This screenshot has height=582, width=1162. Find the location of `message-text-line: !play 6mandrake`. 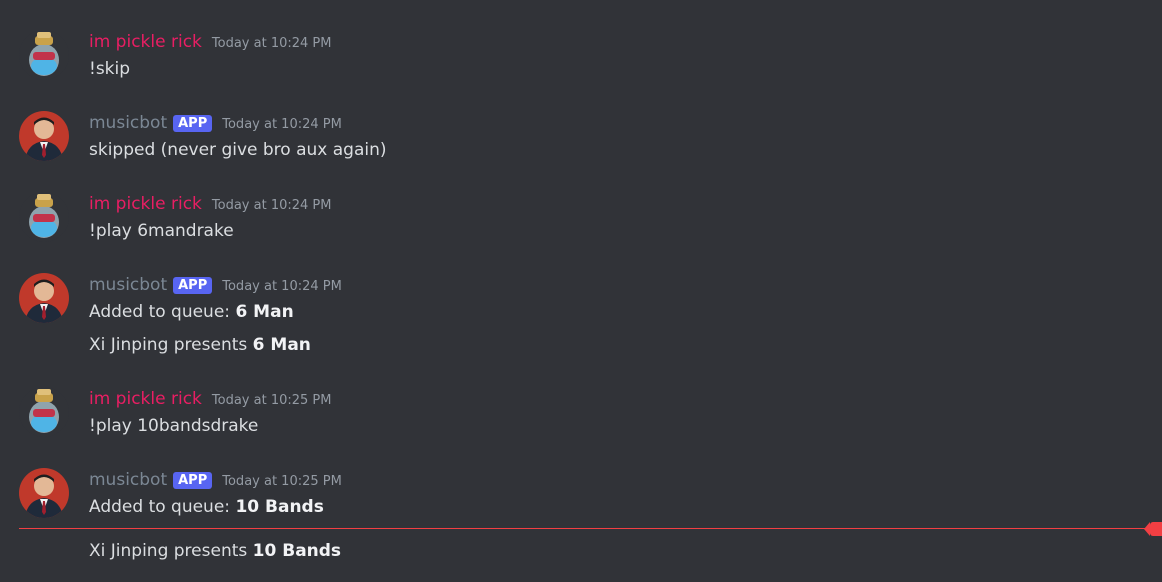

message-text-line: !play 6mandrake is located at coordinates (161, 231).